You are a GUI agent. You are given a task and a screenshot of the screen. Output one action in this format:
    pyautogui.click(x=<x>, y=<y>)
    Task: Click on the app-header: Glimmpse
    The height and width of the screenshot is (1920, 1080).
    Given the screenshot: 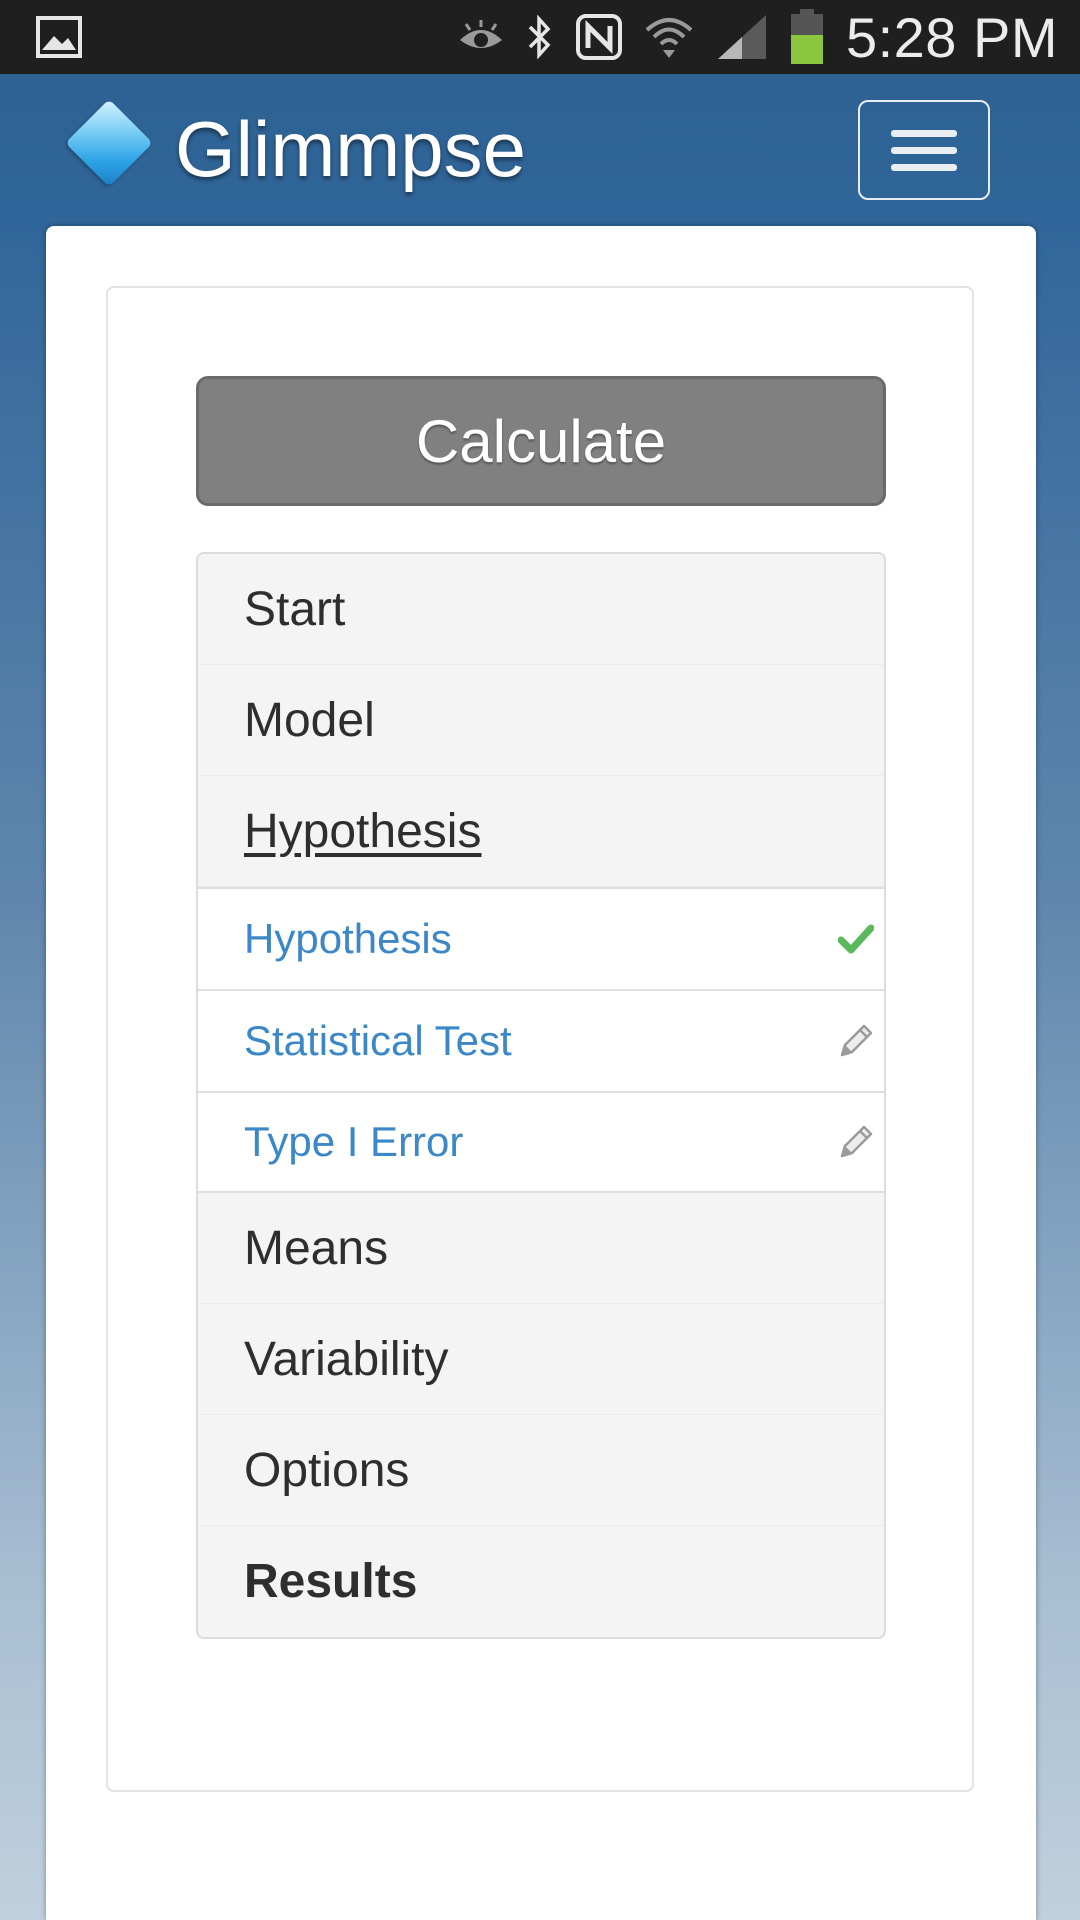 What is the action you would take?
    pyautogui.click(x=540, y=149)
    